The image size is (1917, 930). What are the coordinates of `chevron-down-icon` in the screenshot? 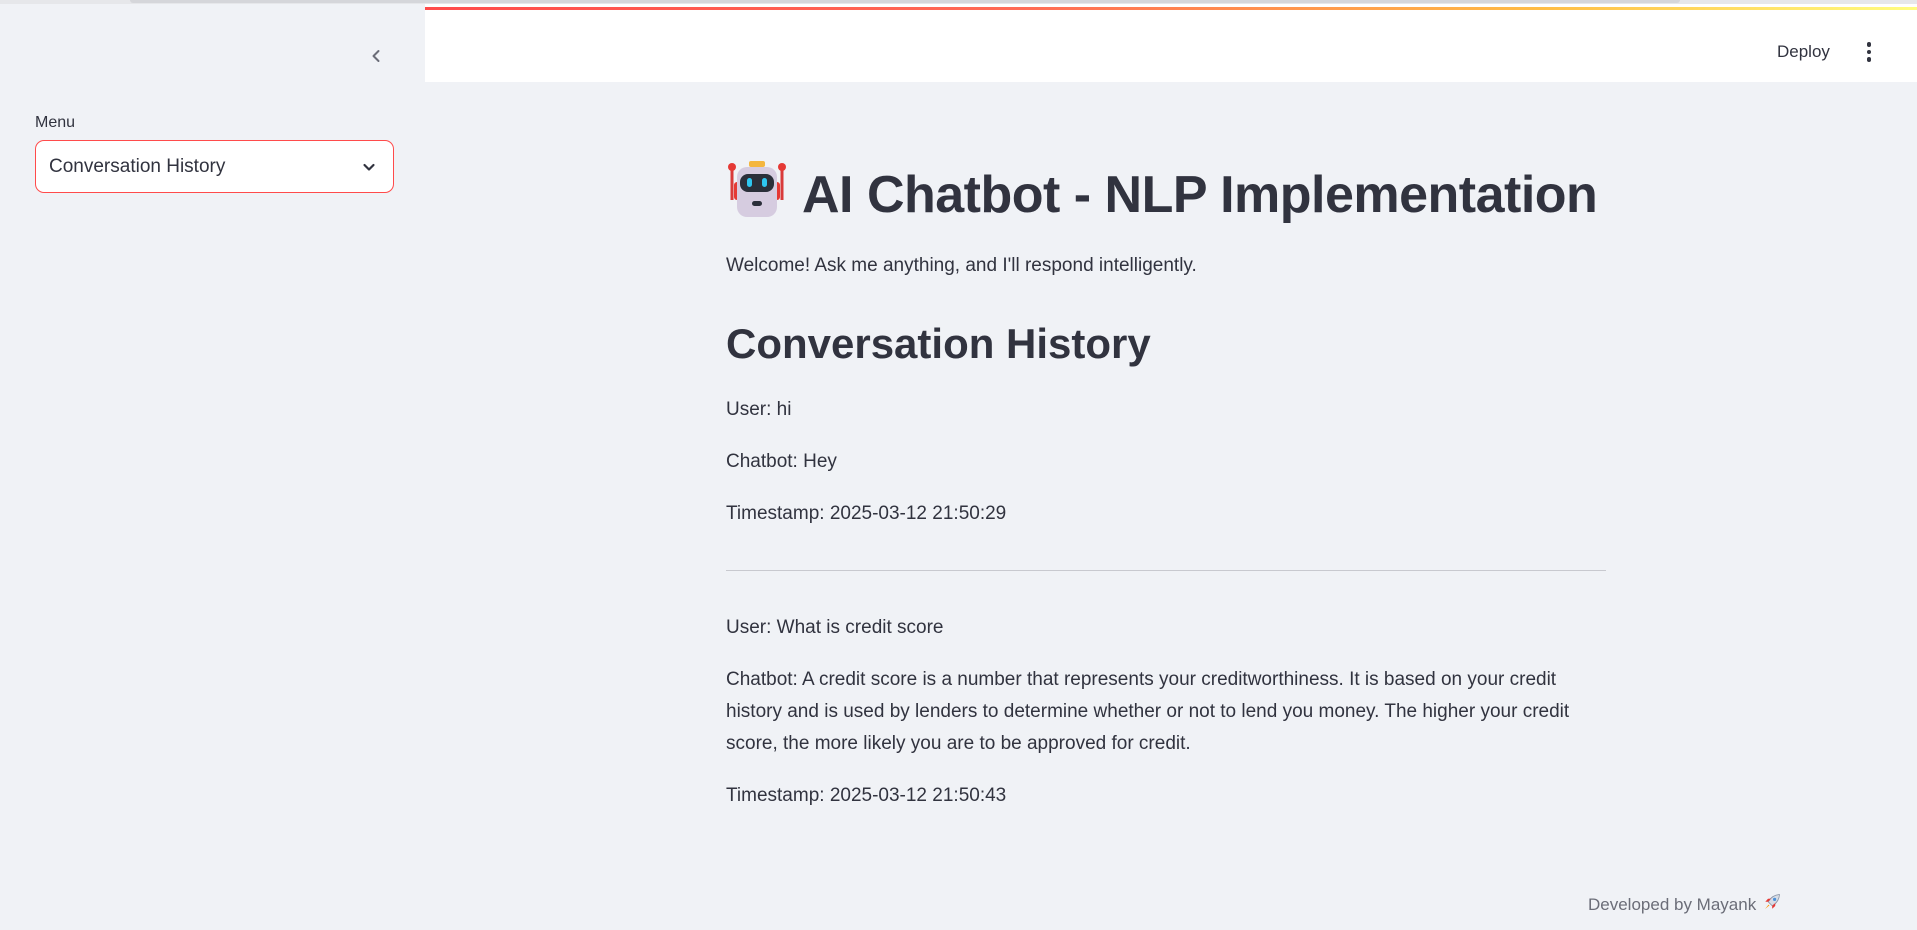 It's located at (369, 167).